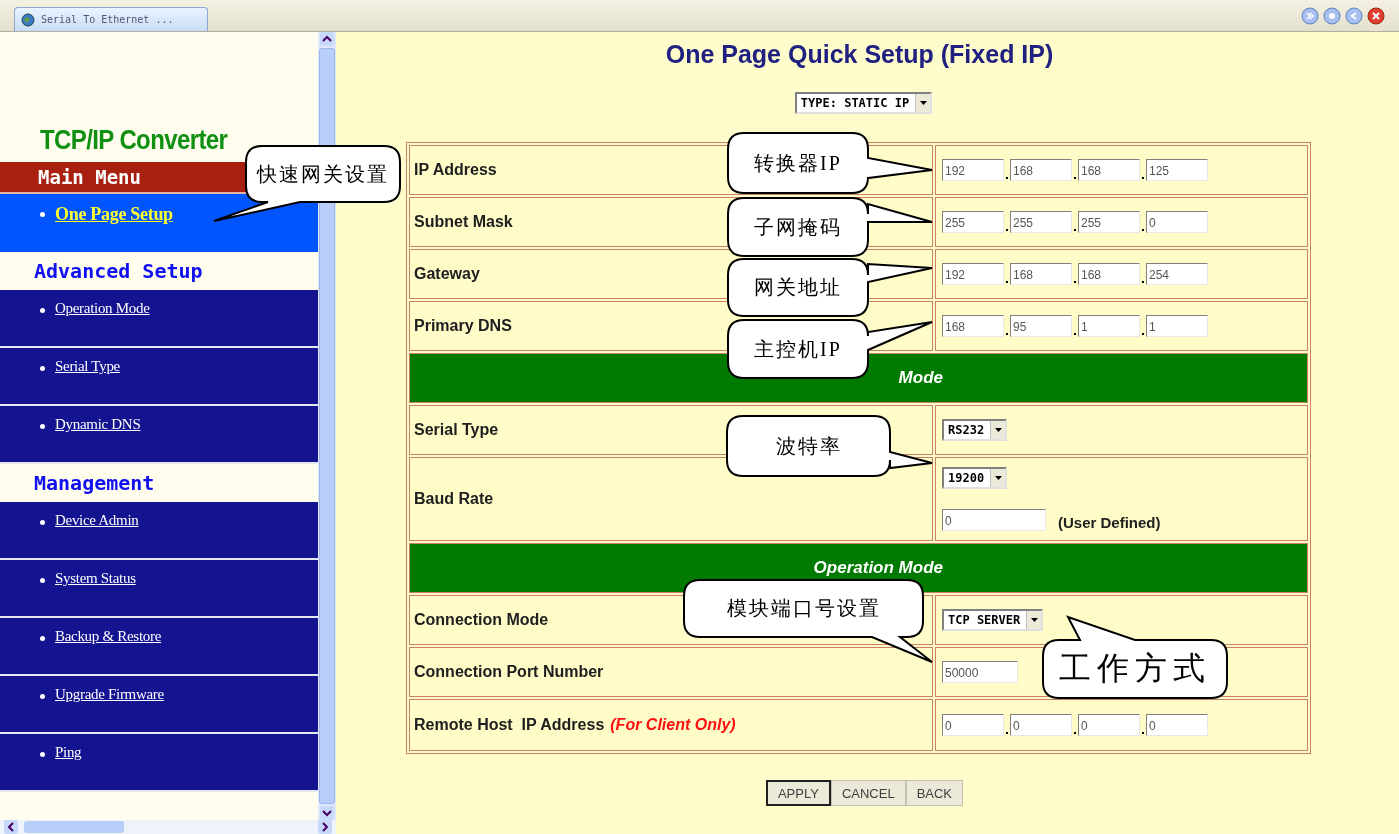 The width and height of the screenshot is (1399, 834). Describe the element at coordinates (327, 39) in the screenshot. I see `scroll-up-icon` at that location.